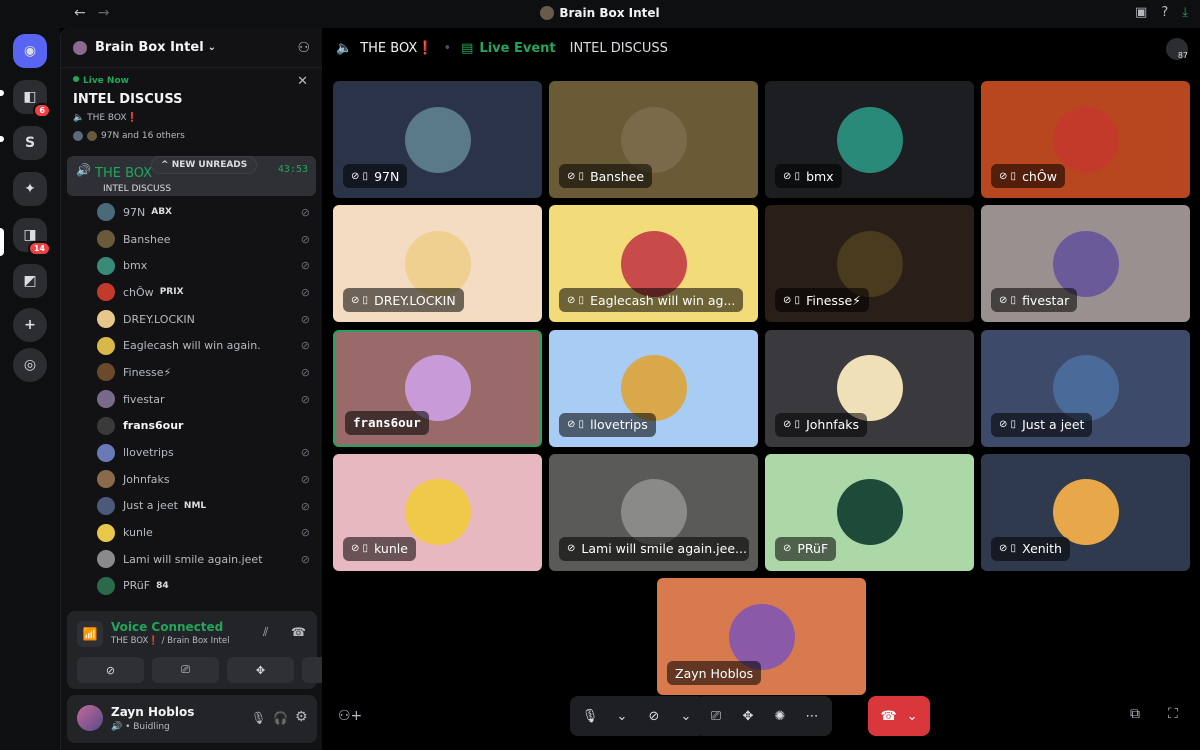 This screenshot has height=750, width=1200. What do you see at coordinates (144, 399) in the screenshot?
I see `member-name: fivestar` at bounding box center [144, 399].